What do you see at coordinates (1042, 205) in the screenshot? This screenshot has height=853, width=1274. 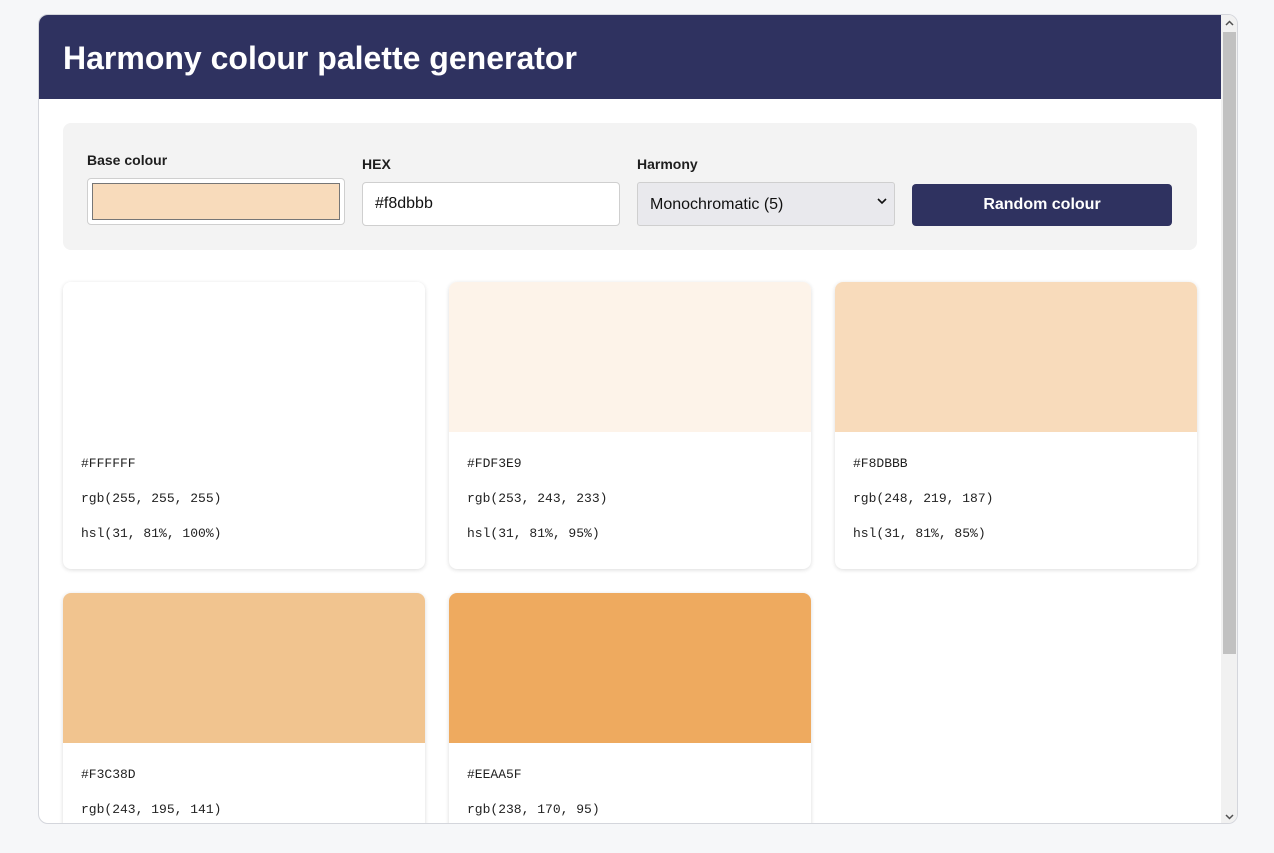 I see `random-colour-button: Random colour` at bounding box center [1042, 205].